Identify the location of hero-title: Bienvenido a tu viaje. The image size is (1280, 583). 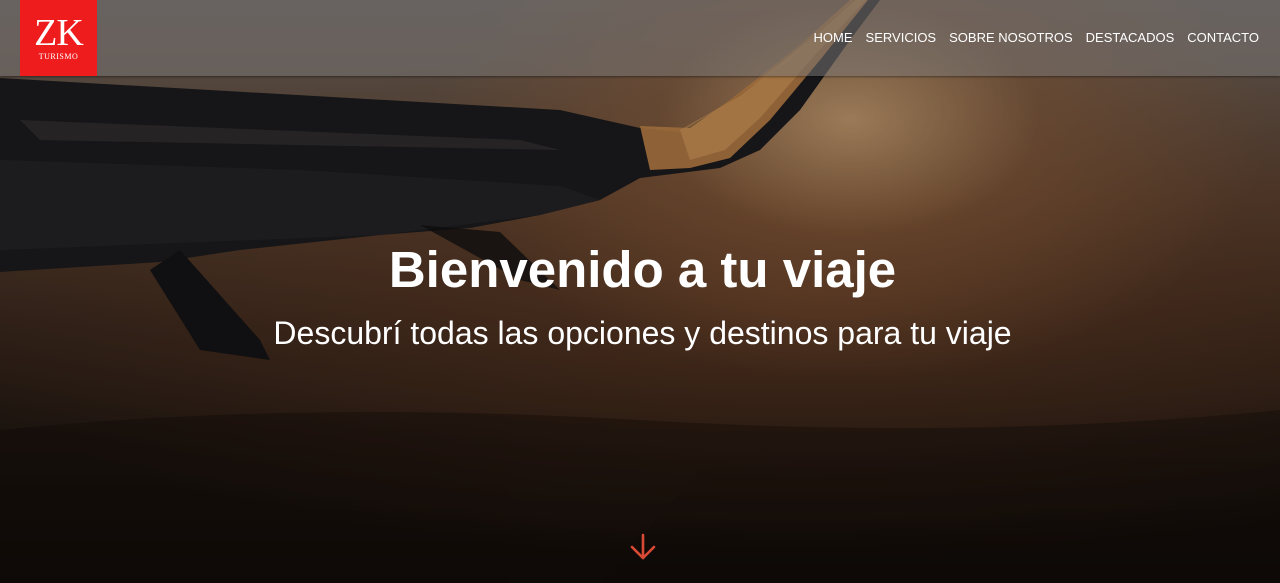
(642, 269).